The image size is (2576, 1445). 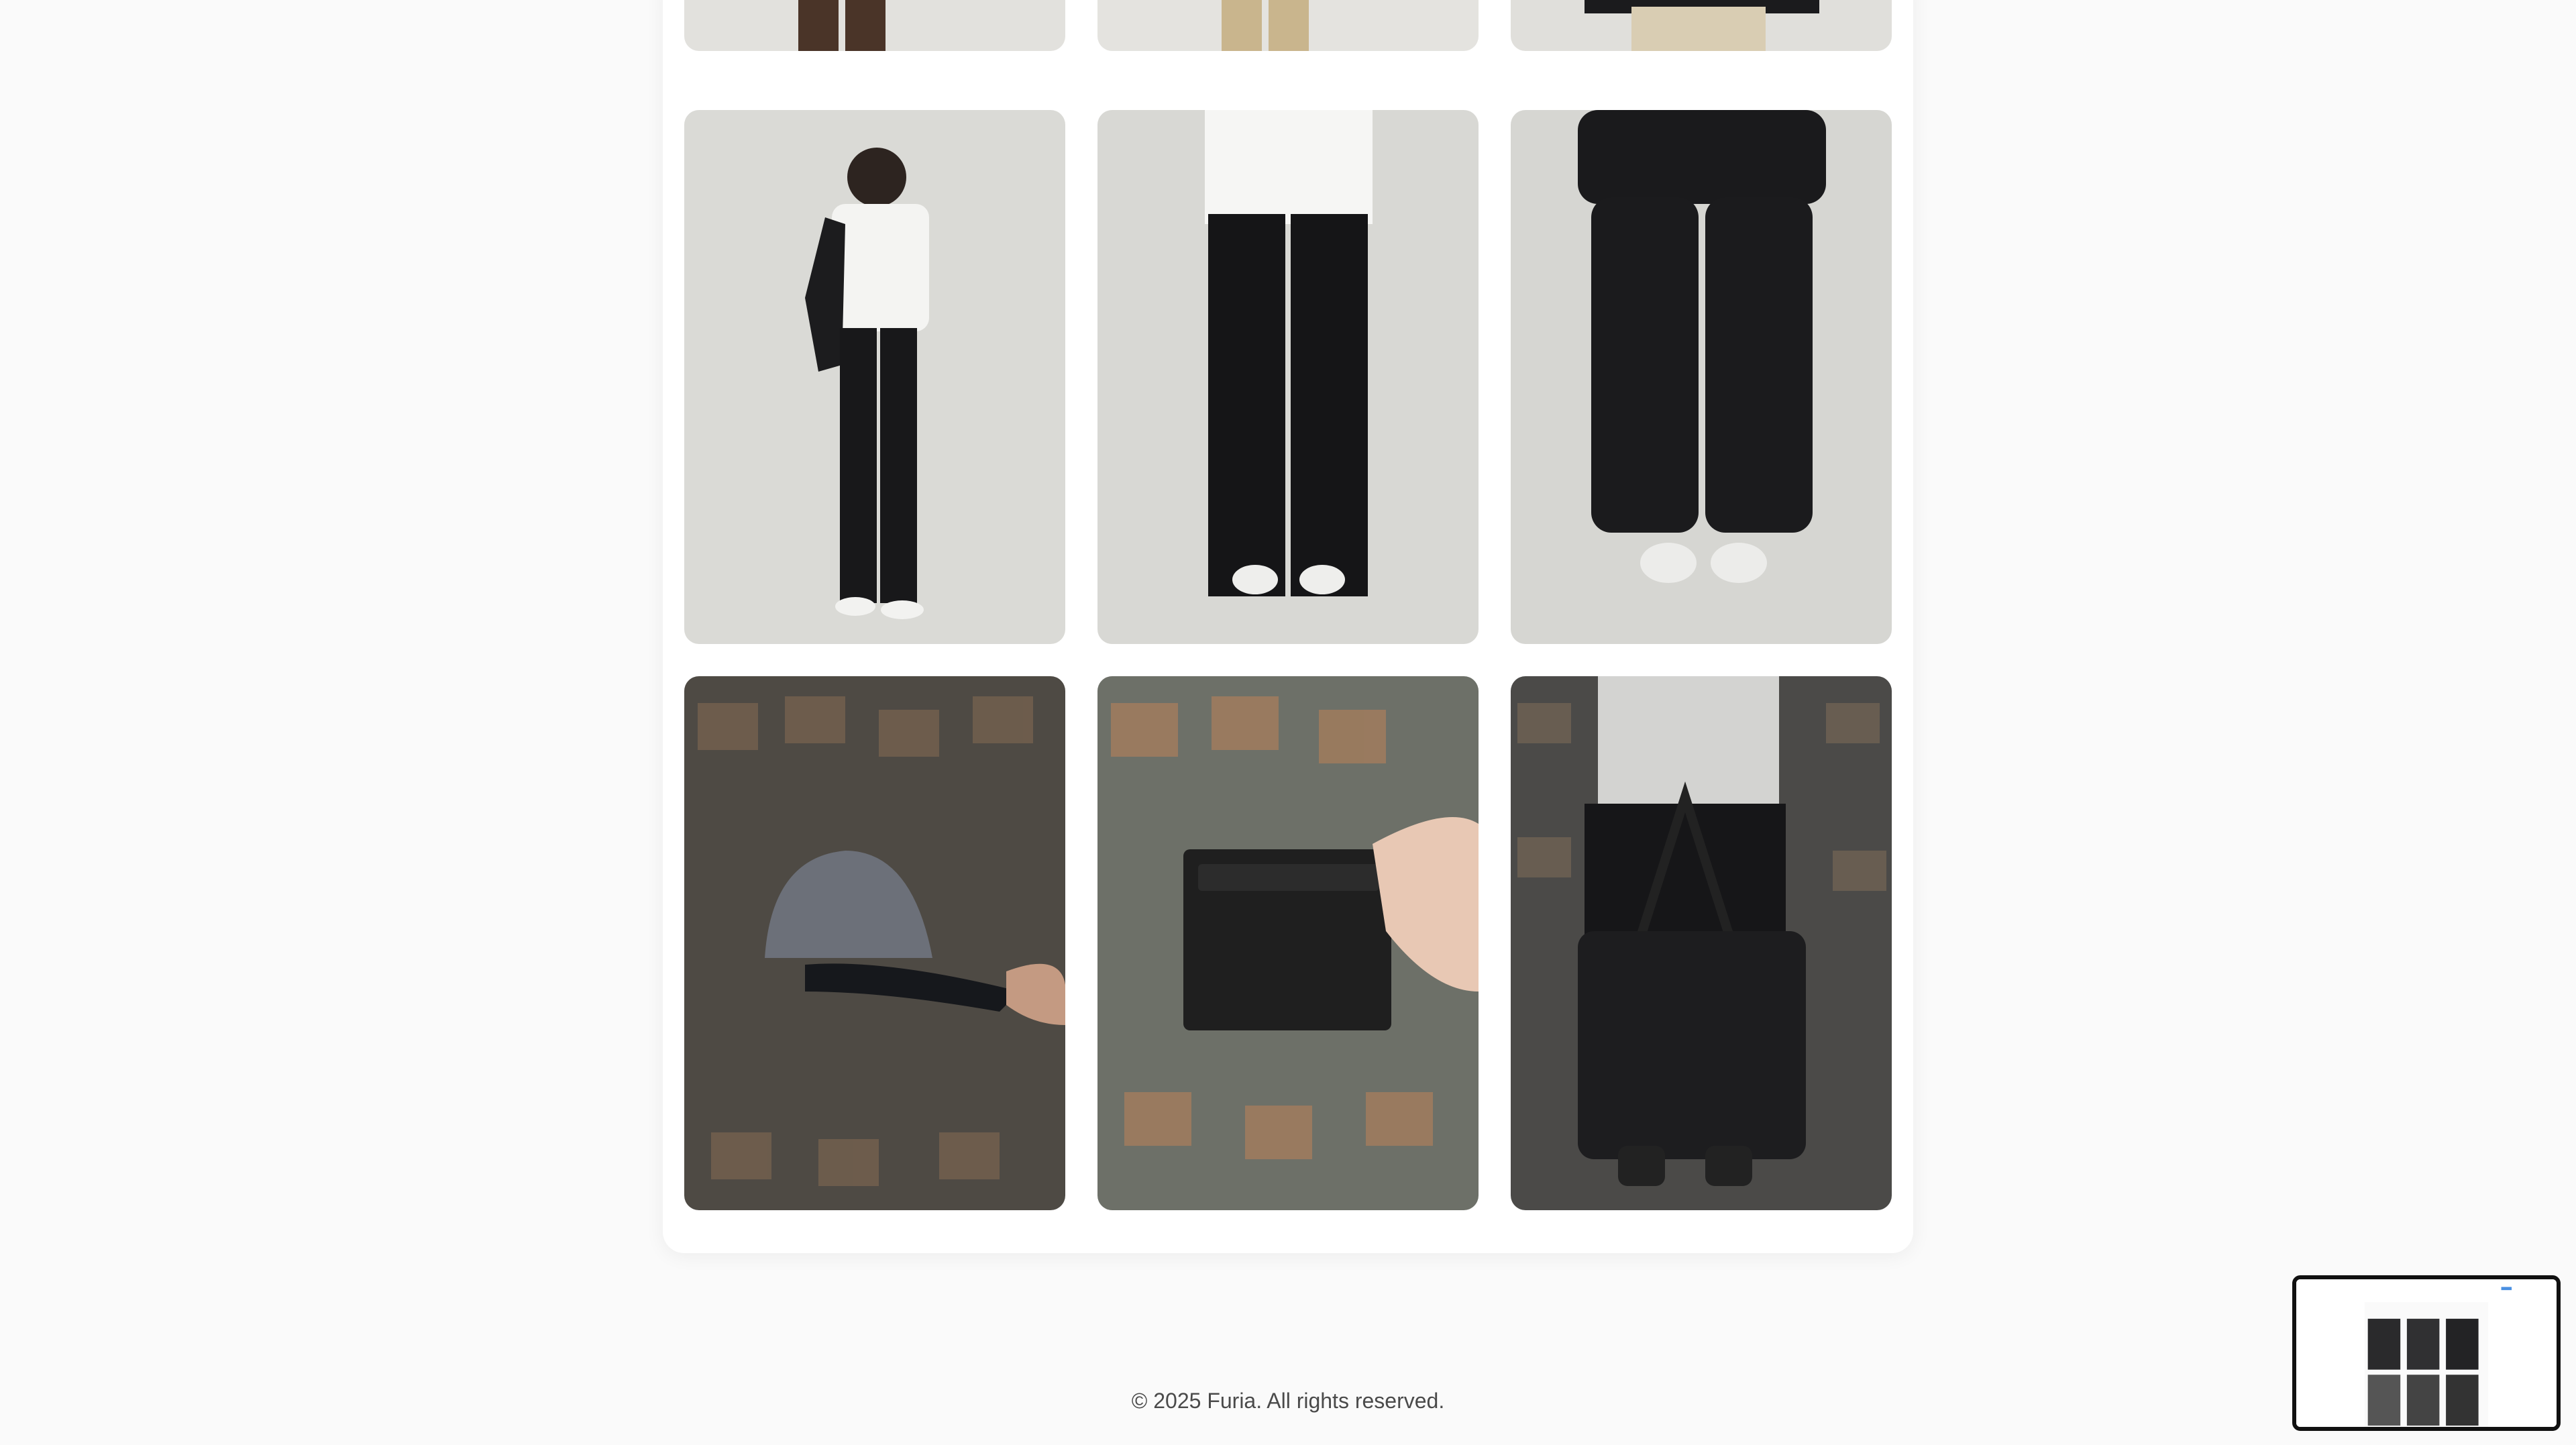 What do you see at coordinates (1701, 25) in the screenshot?
I see `gallery-photo-black-hoodie-beige-pants` at bounding box center [1701, 25].